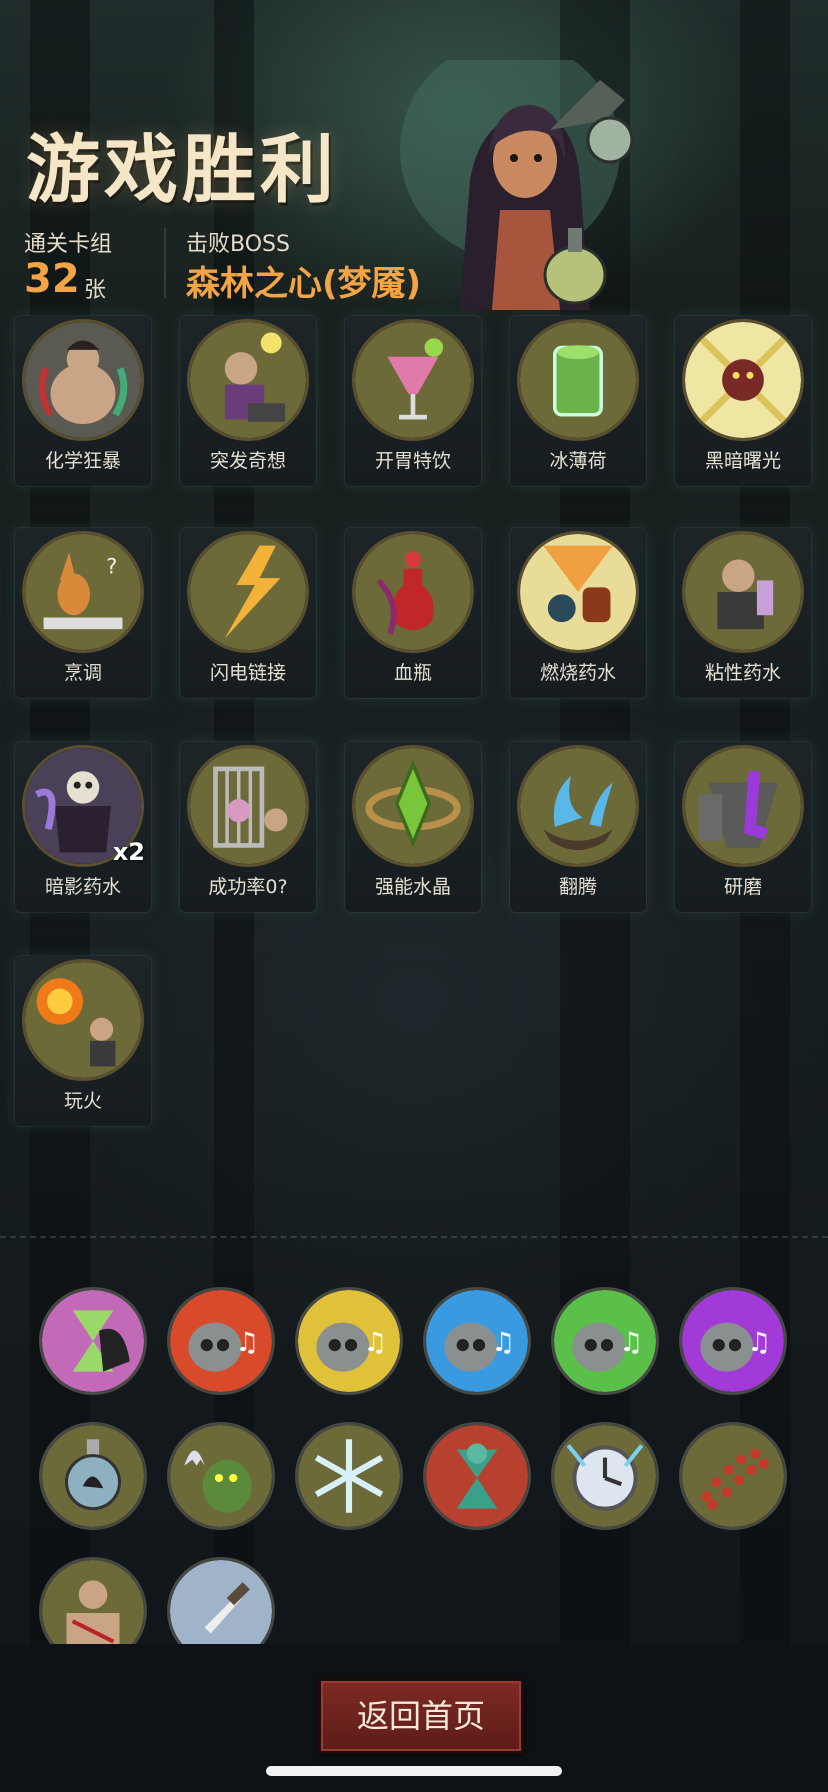 Image resolution: width=828 pixels, height=1792 pixels. I want to click on hourglass-relic-icon, so click(93, 1341).